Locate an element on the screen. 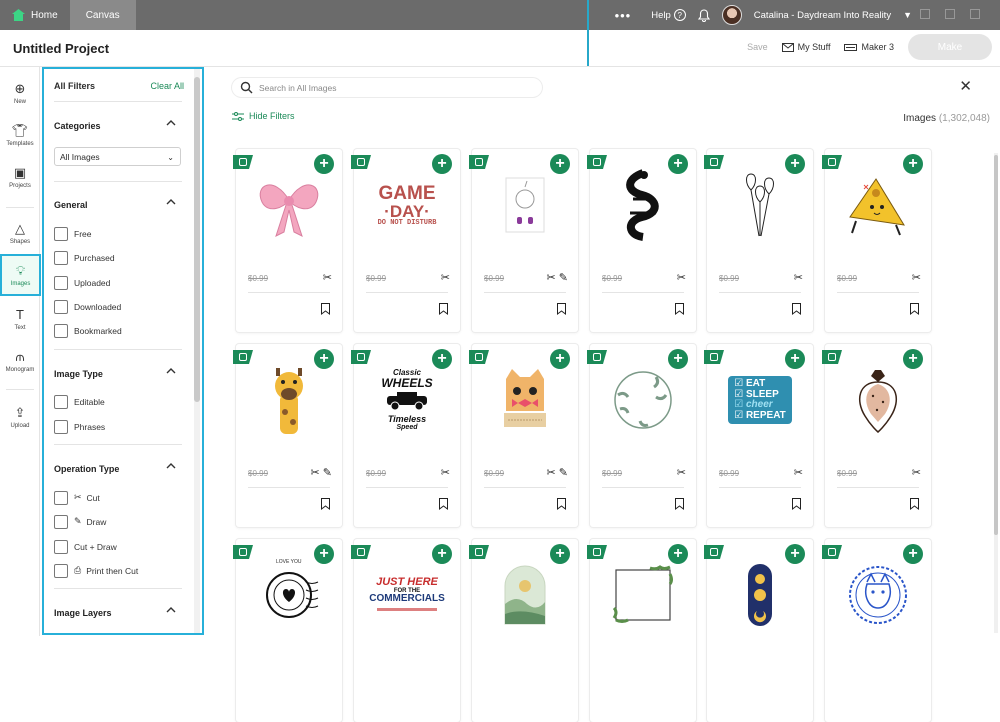 The image size is (1000, 722). image-card: Classic WHEELS Timeless Speed + $0.99 ✂ is located at coordinates (405, 435).